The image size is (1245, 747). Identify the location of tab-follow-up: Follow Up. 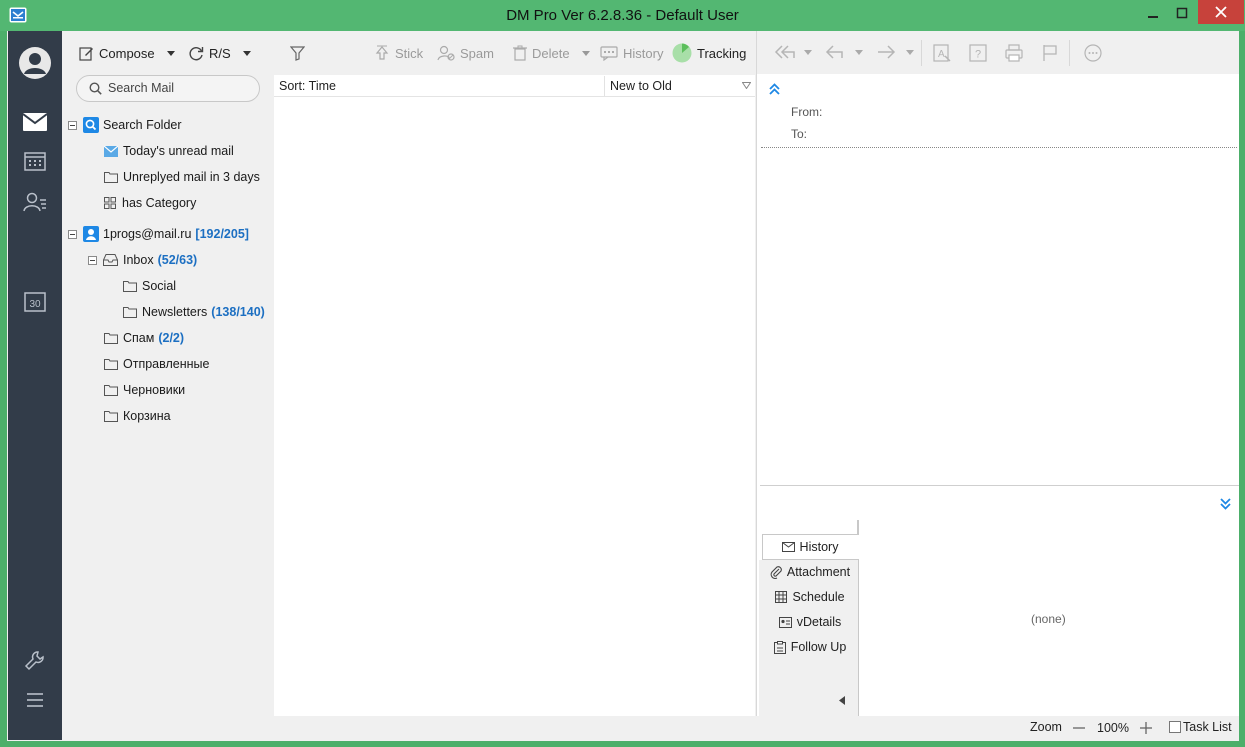
(810, 647).